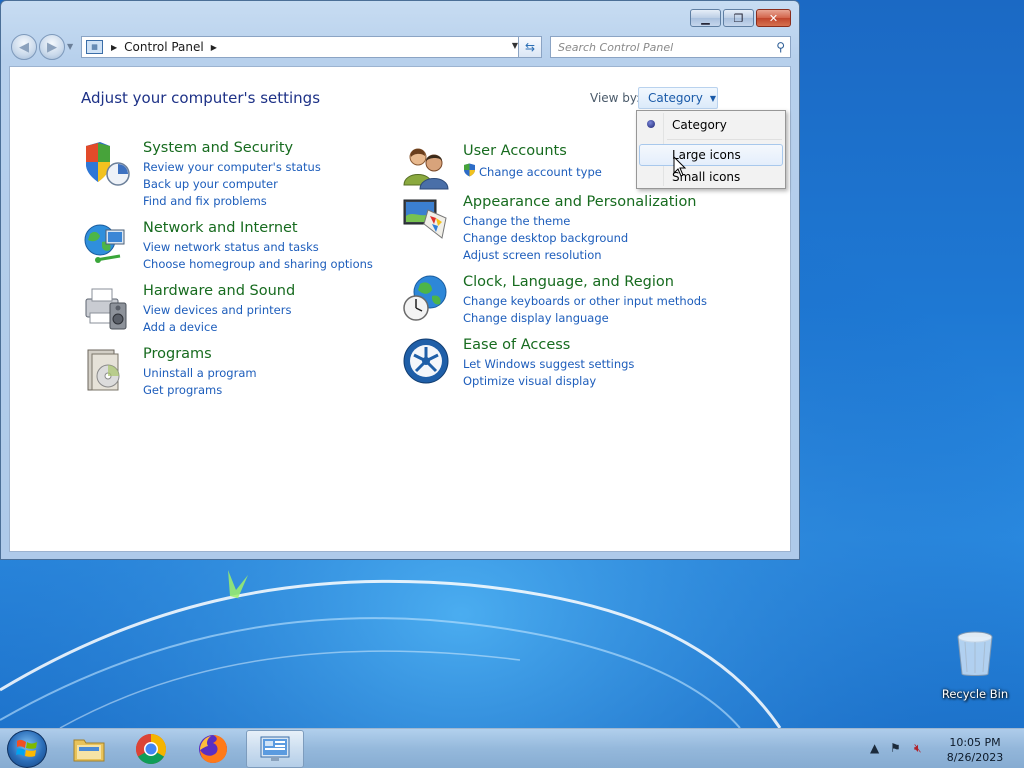 The image size is (1024, 768). What do you see at coordinates (469, 170) in the screenshot?
I see `uac-shield-icon` at bounding box center [469, 170].